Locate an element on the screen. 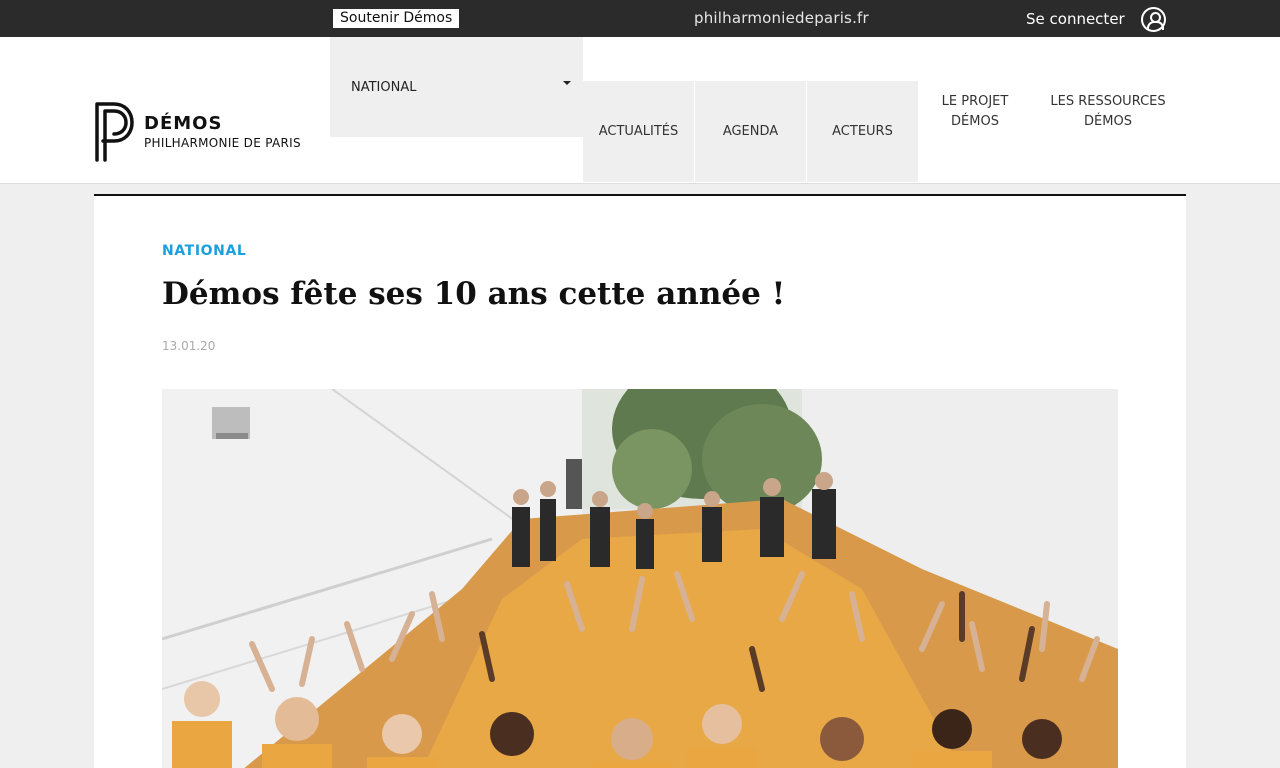 The height and width of the screenshot is (768, 1280). nav-item-le-projet-demos: LE PROJET DÉMOS is located at coordinates (975, 111).